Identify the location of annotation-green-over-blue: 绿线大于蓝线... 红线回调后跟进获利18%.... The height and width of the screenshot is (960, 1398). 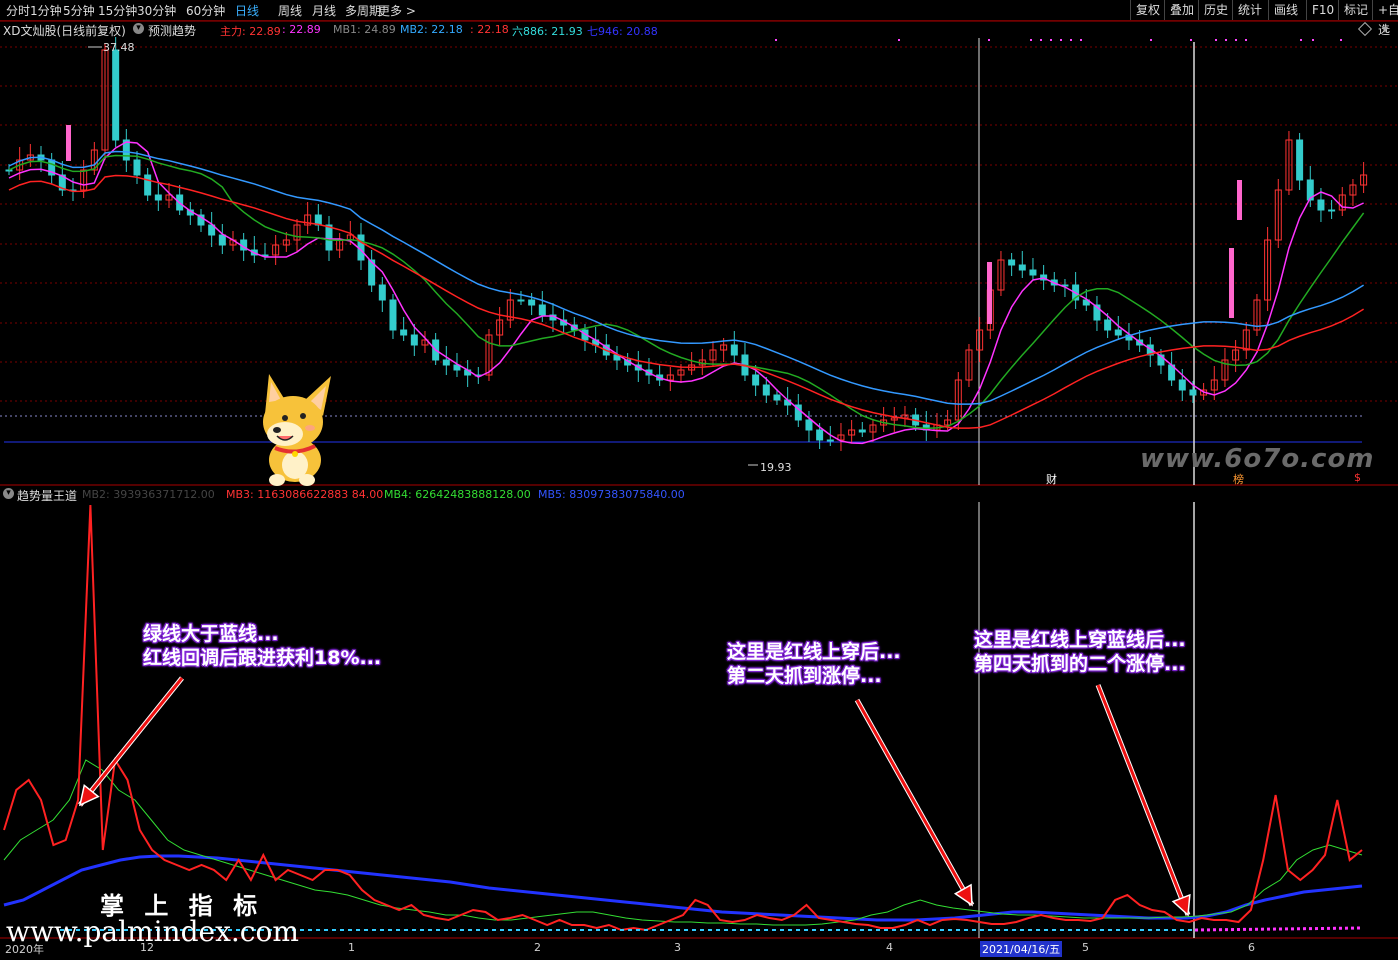
(262, 646).